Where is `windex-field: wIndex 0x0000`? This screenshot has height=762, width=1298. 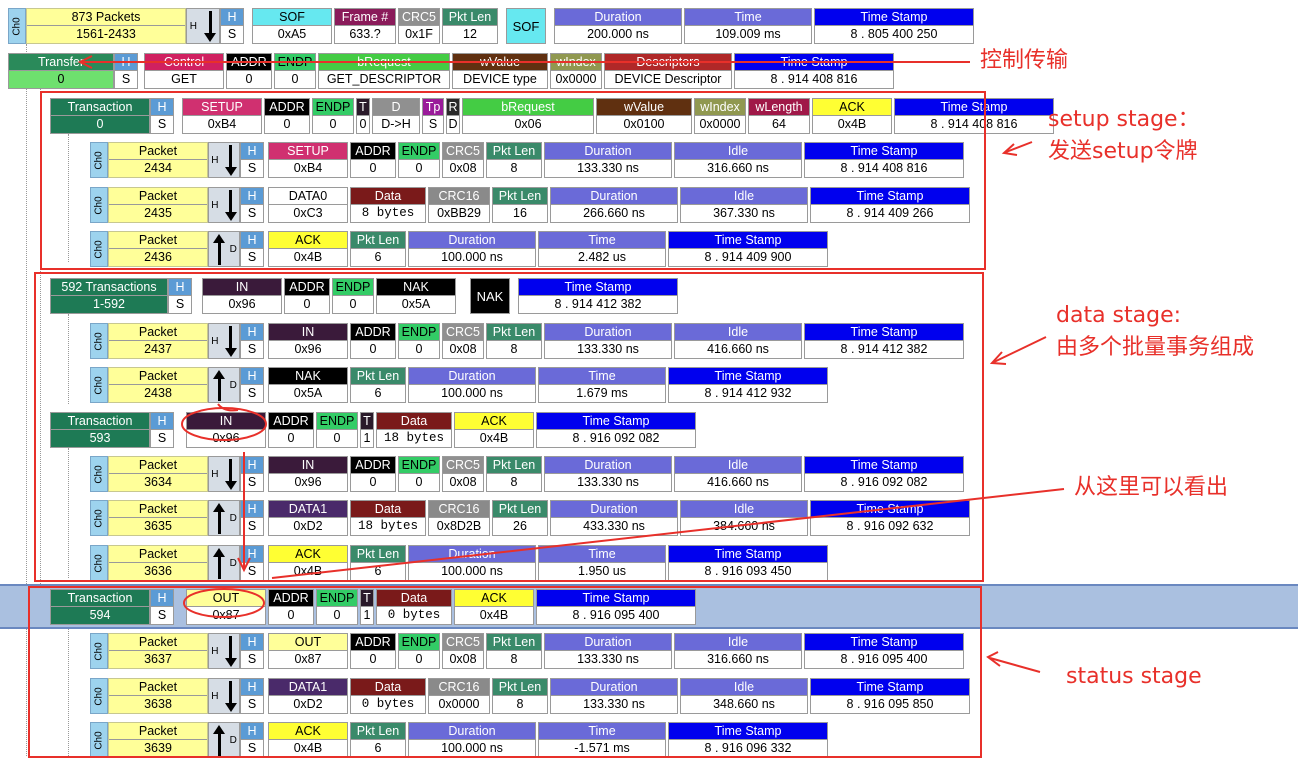
windex-field: wIndex 0x0000 is located at coordinates (576, 71).